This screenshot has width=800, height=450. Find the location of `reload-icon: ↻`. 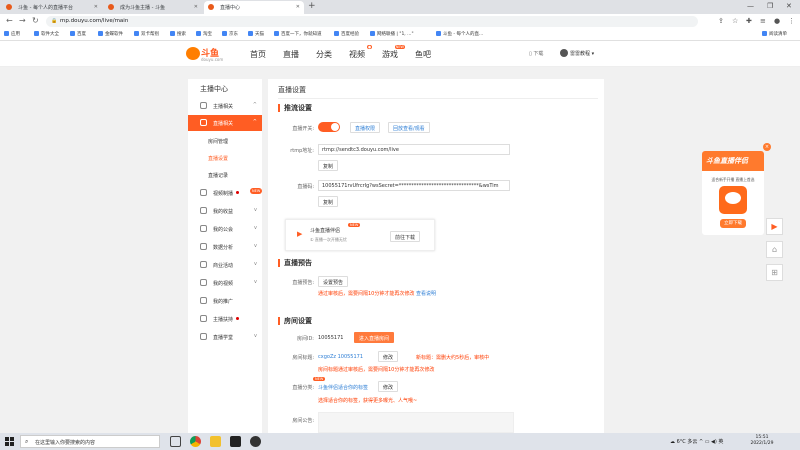

reload-icon: ↻ is located at coordinates (35, 20).